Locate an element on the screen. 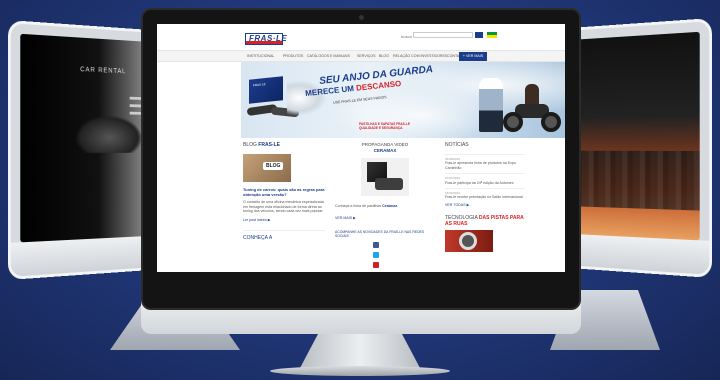  tech-promo-image is located at coordinates (469, 240).